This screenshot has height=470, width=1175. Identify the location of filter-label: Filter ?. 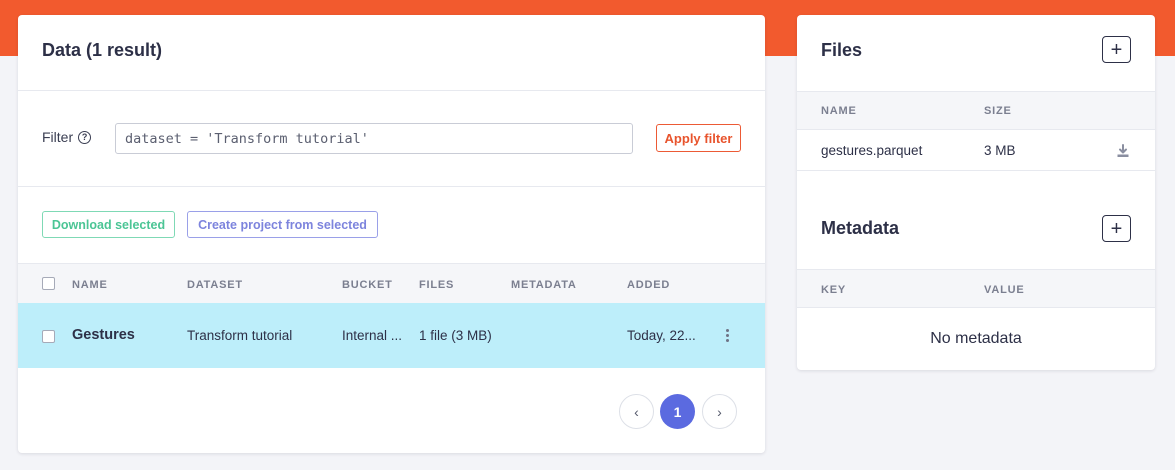
(67, 137).